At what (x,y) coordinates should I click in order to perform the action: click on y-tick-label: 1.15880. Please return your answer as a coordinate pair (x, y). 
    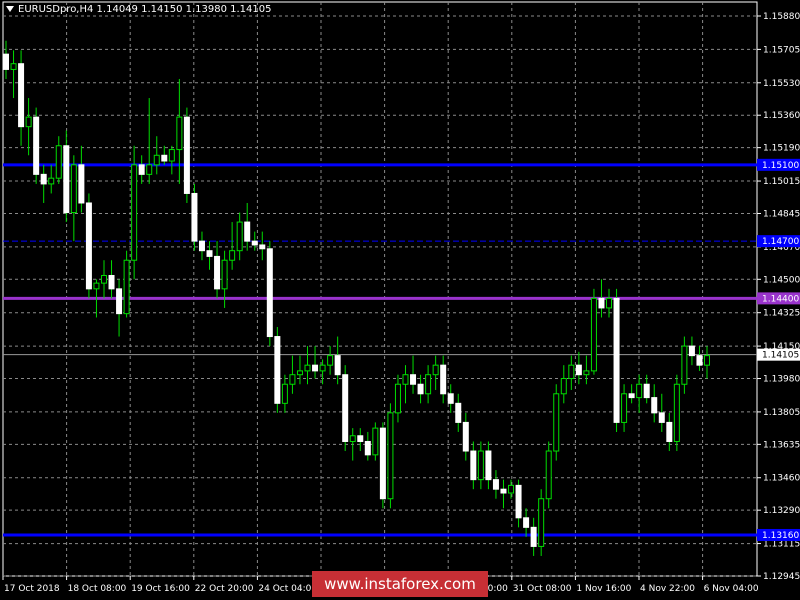
    Looking at the image, I should click on (781, 17).